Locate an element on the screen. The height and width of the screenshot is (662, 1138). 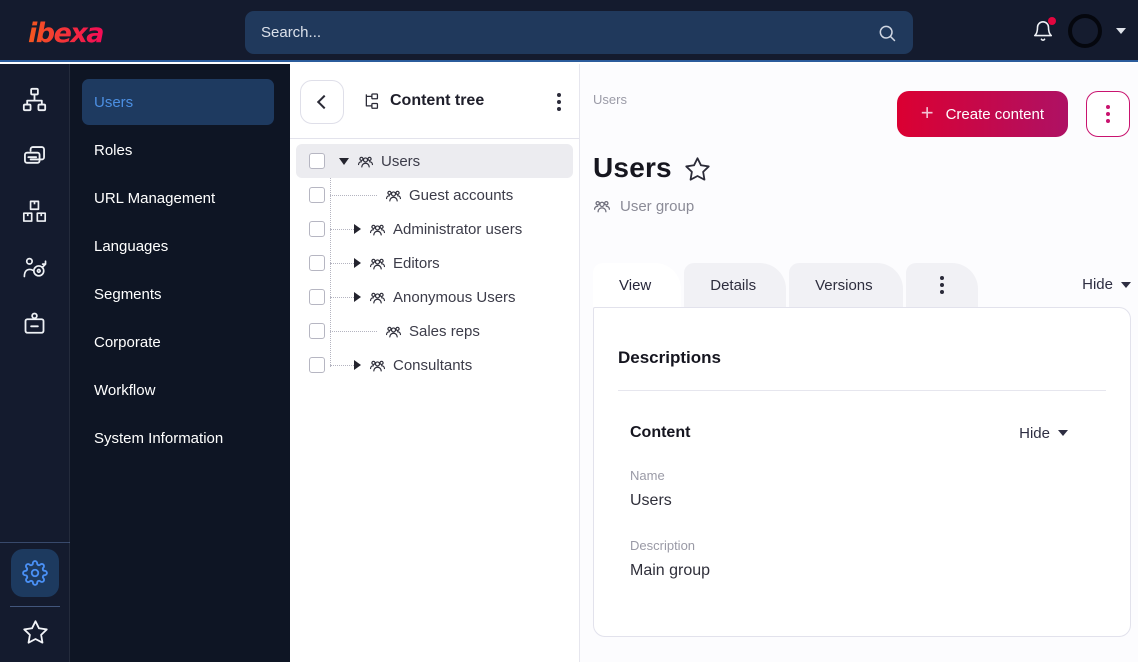
content-section-header: Content Hide is located at coordinates (862, 433).